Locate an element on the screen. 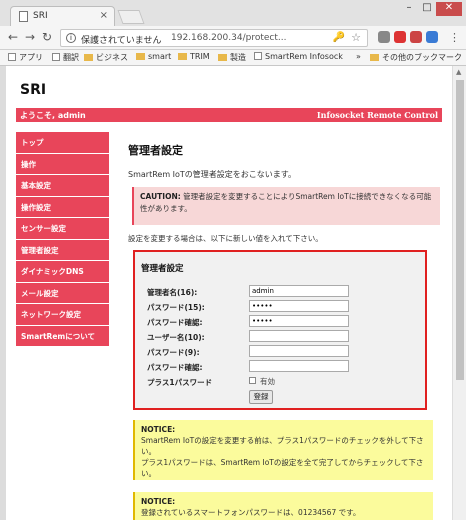 The width and height of the screenshot is (466, 520). form-row-admin-name: 管理者名(16): is located at coordinates (285, 292).